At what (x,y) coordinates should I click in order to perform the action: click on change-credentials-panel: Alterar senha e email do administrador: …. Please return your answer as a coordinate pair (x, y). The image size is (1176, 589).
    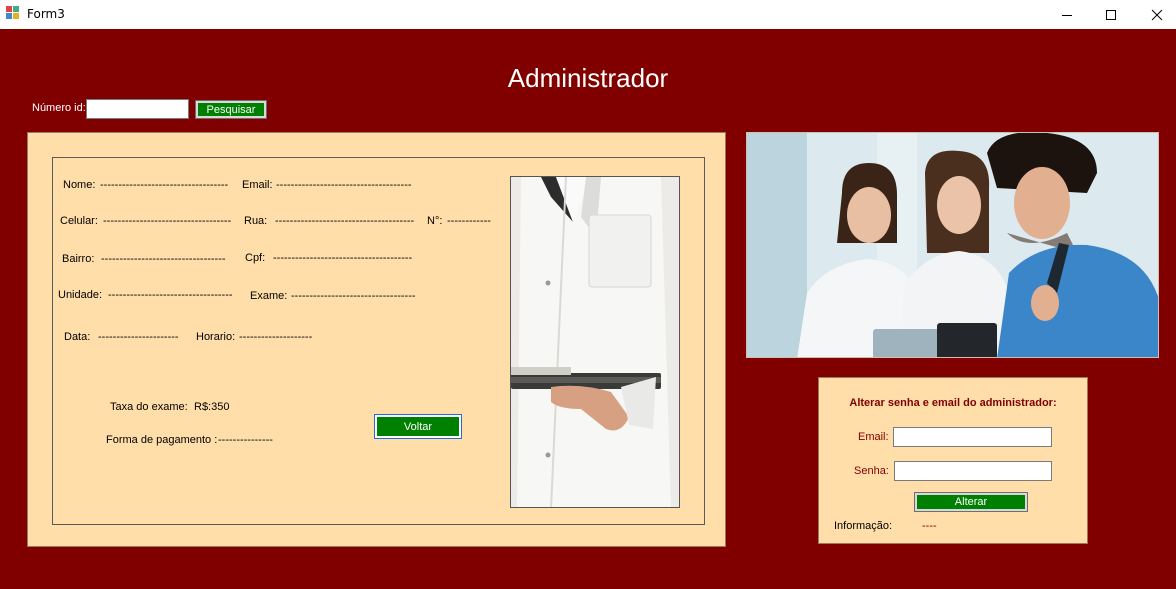
    Looking at the image, I should click on (953, 460).